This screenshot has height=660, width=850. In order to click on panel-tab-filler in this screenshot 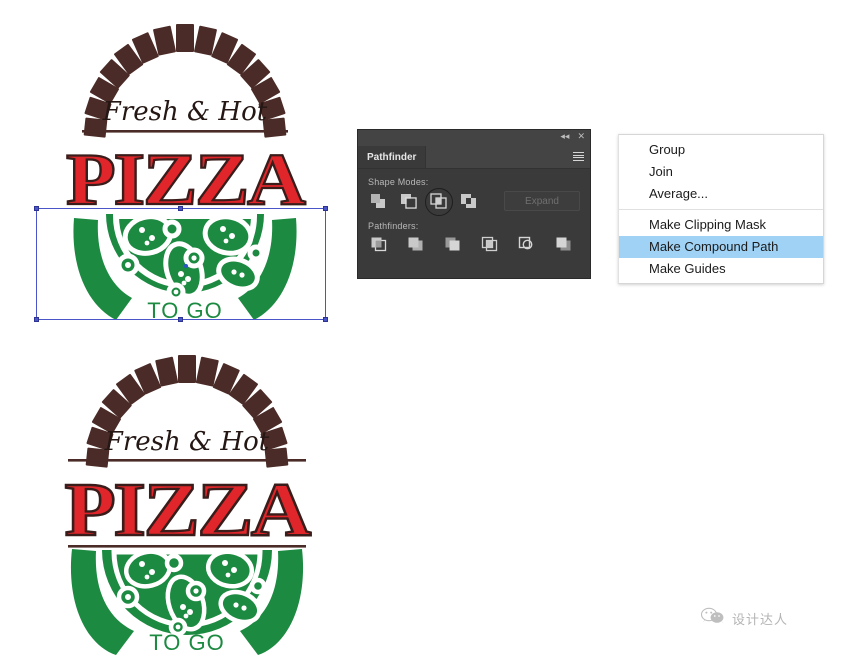, I will do `click(508, 157)`.